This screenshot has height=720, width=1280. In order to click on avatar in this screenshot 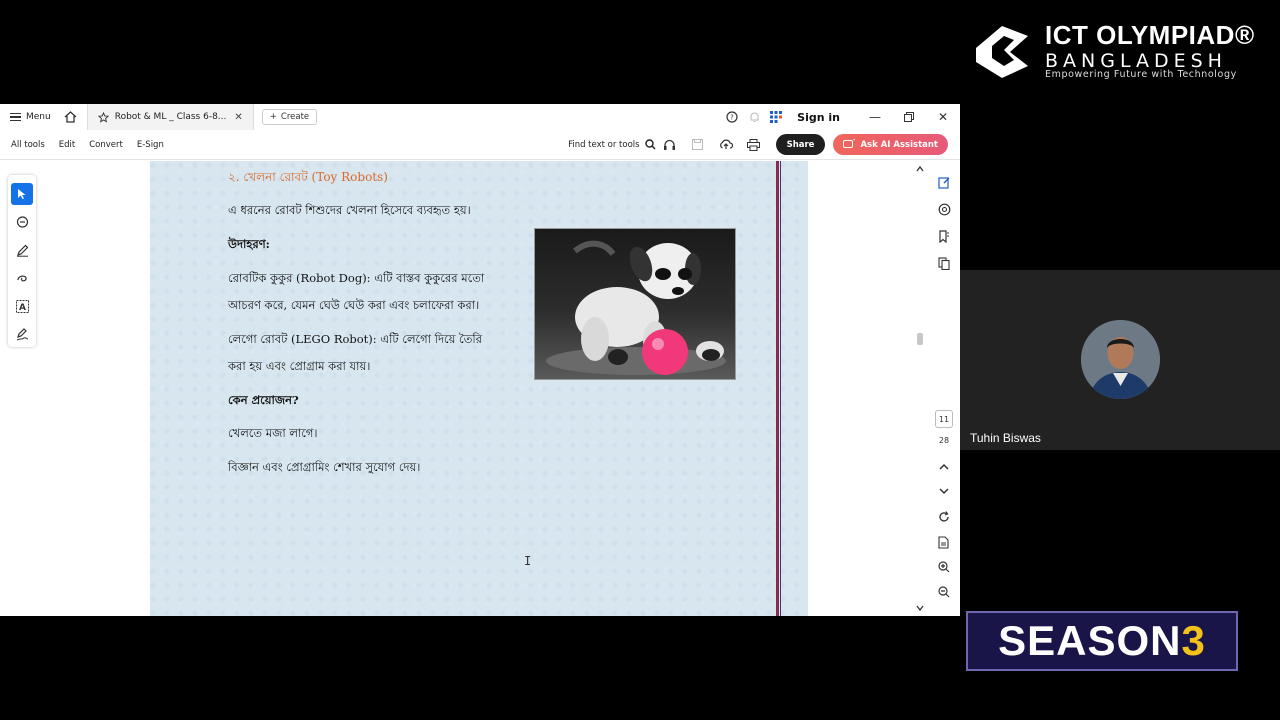, I will do `click(1120, 359)`.